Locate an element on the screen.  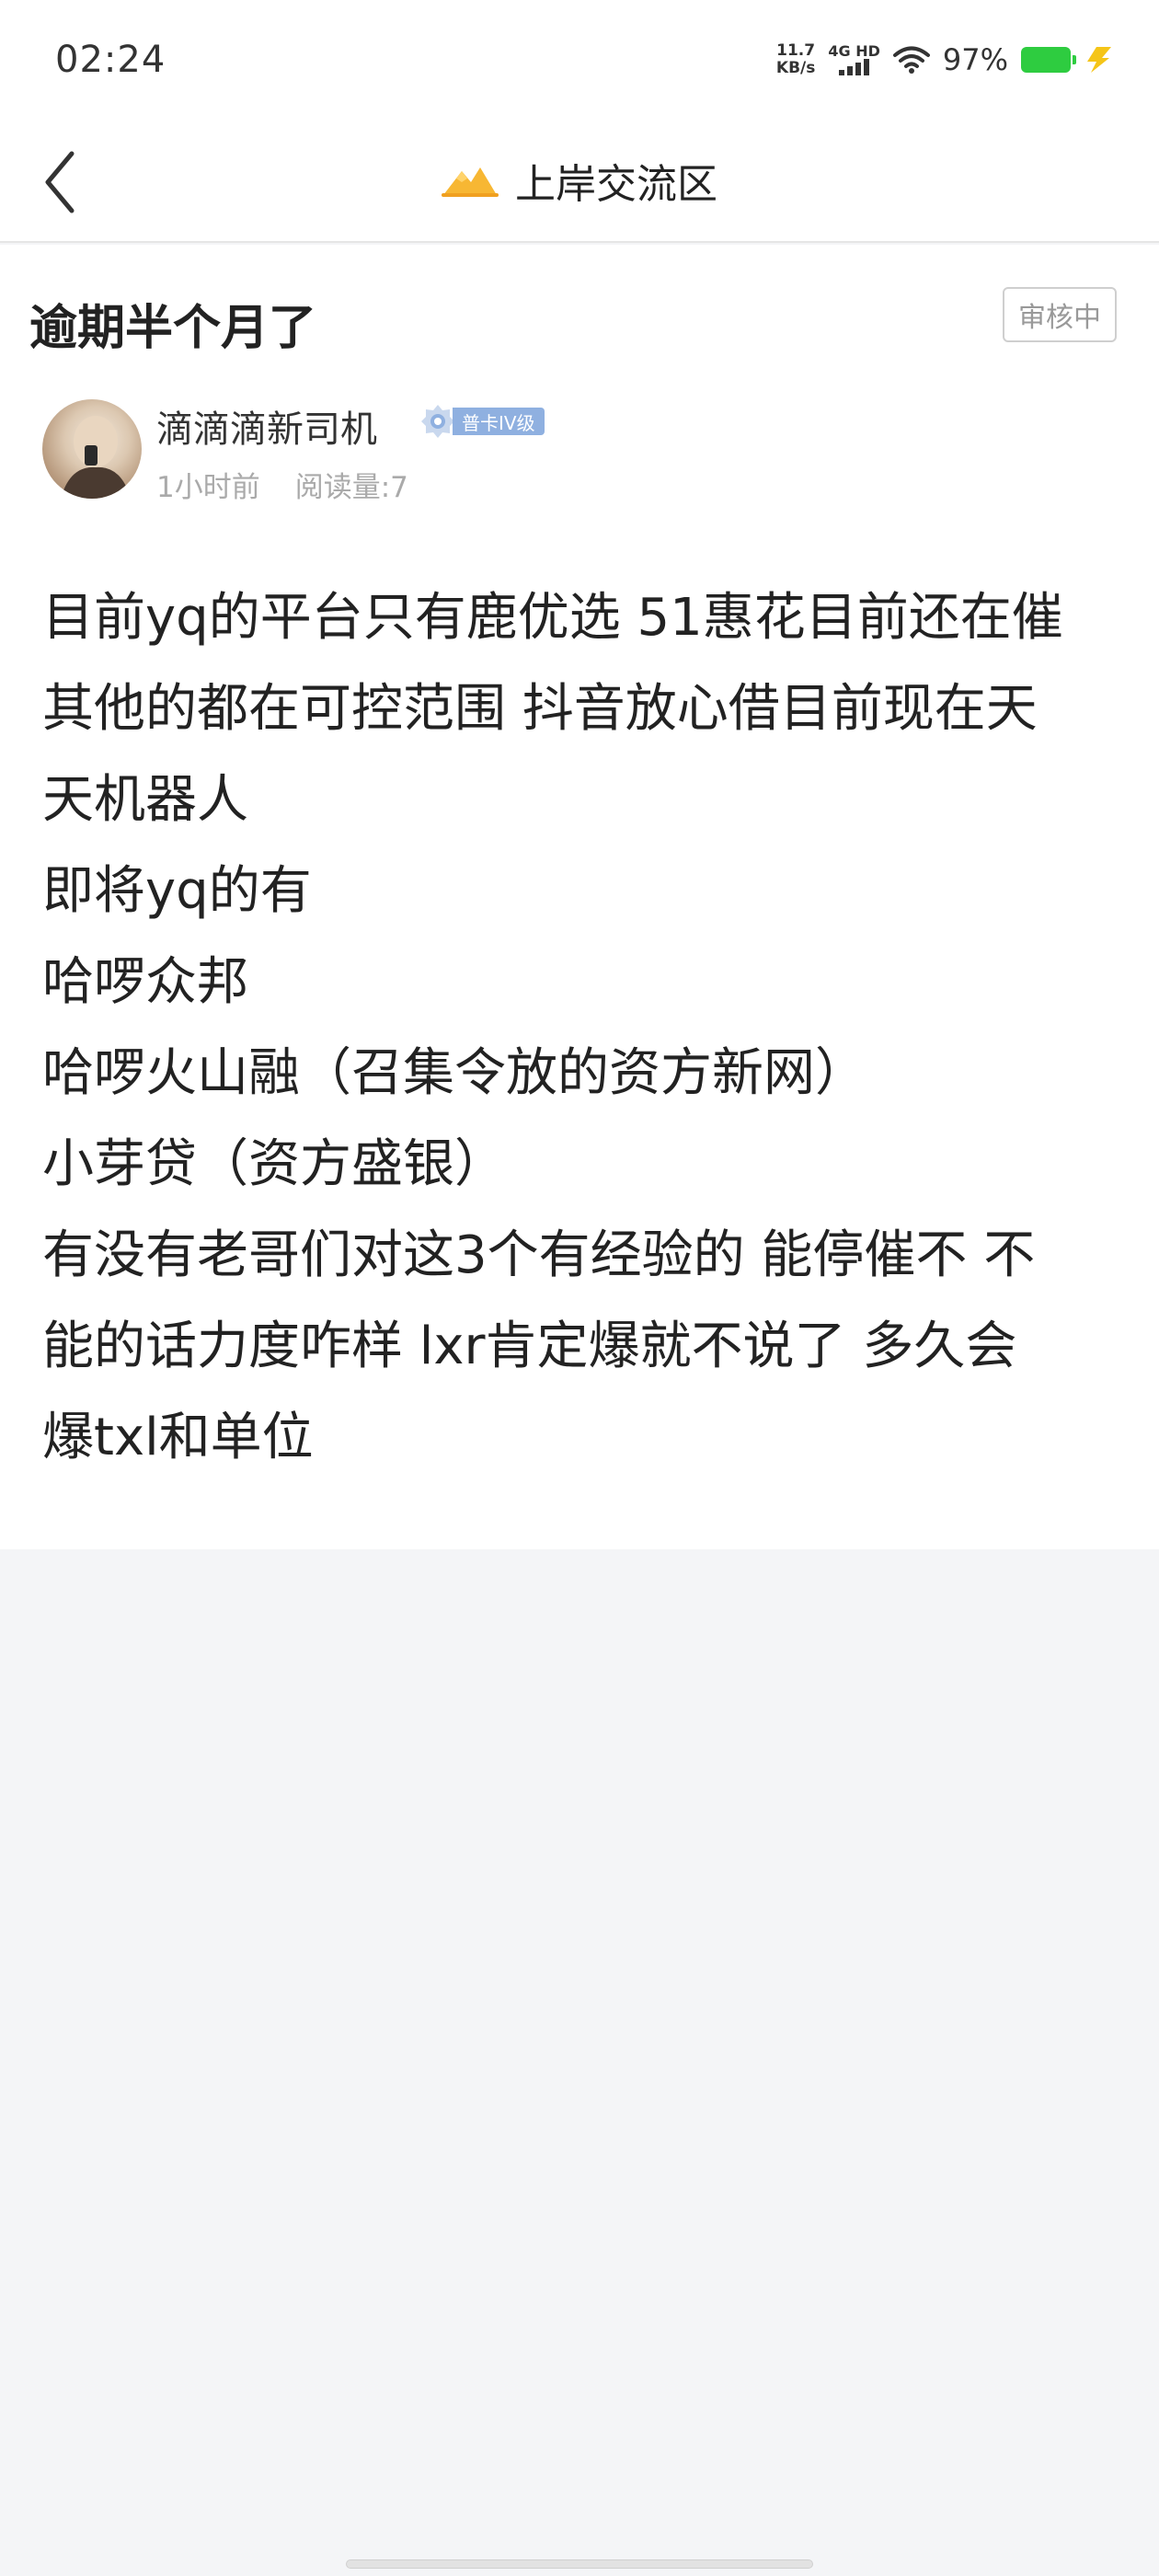
post-body-line: 目前yq的平台只有鹿优选 51惠花目前还在催 is located at coordinates (552, 618).